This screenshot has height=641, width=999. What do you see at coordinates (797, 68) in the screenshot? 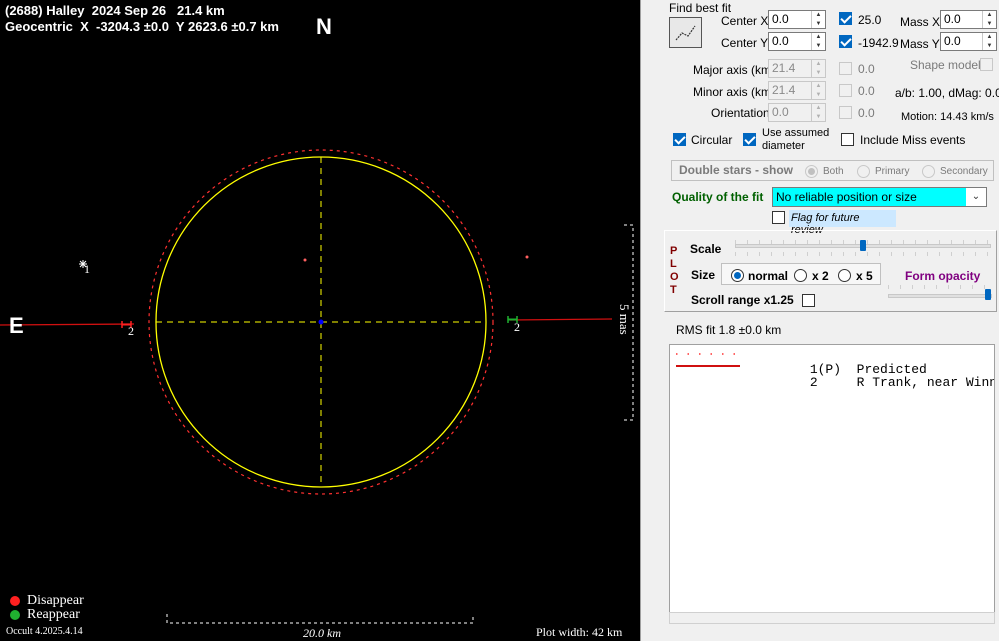
I see `major-axis-input: 21.4 ▲ ▼` at bounding box center [797, 68].